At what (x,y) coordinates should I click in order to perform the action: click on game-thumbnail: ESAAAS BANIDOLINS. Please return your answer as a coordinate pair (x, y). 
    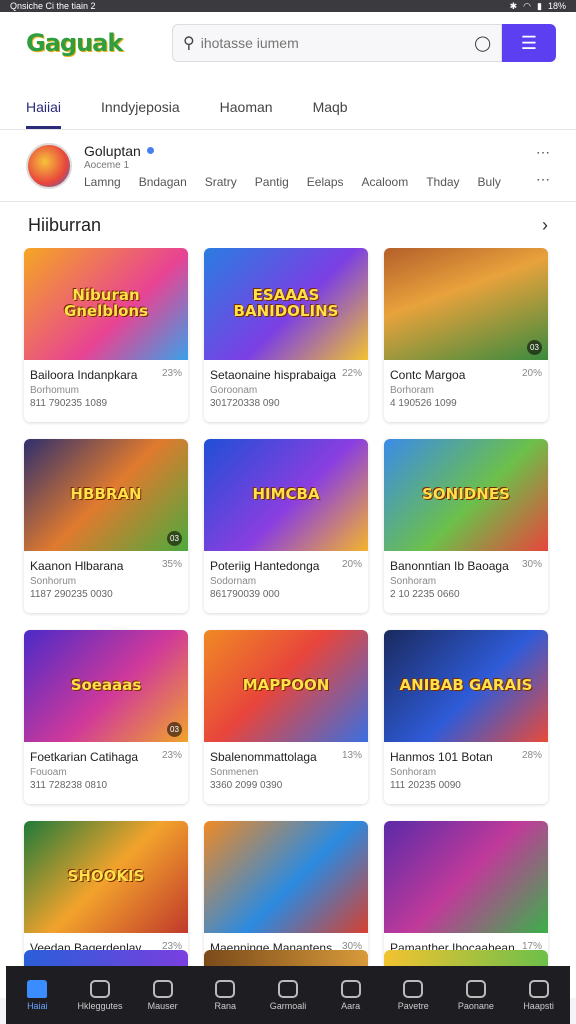
    Looking at the image, I should click on (286, 304).